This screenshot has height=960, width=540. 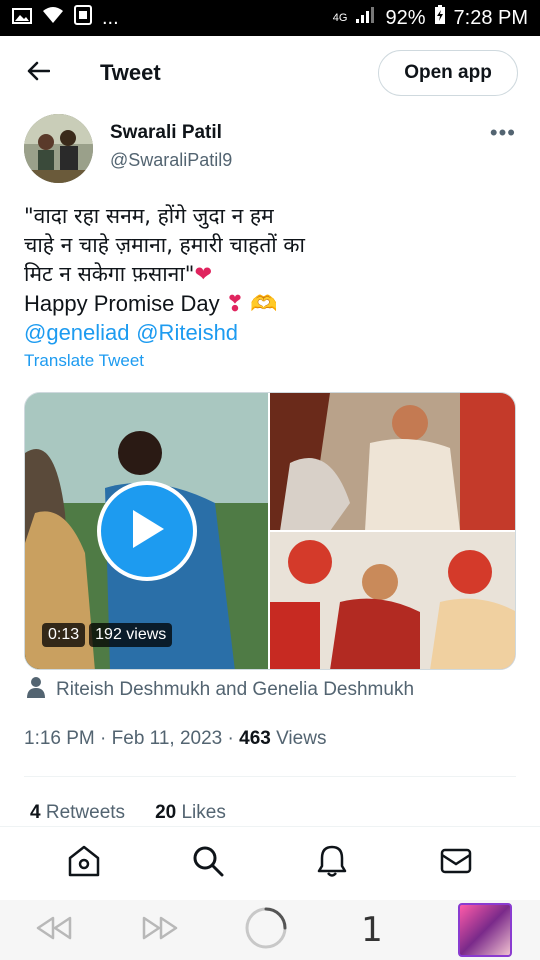 What do you see at coordinates (255, 738) in the screenshot?
I see `views-count: 463` at bounding box center [255, 738].